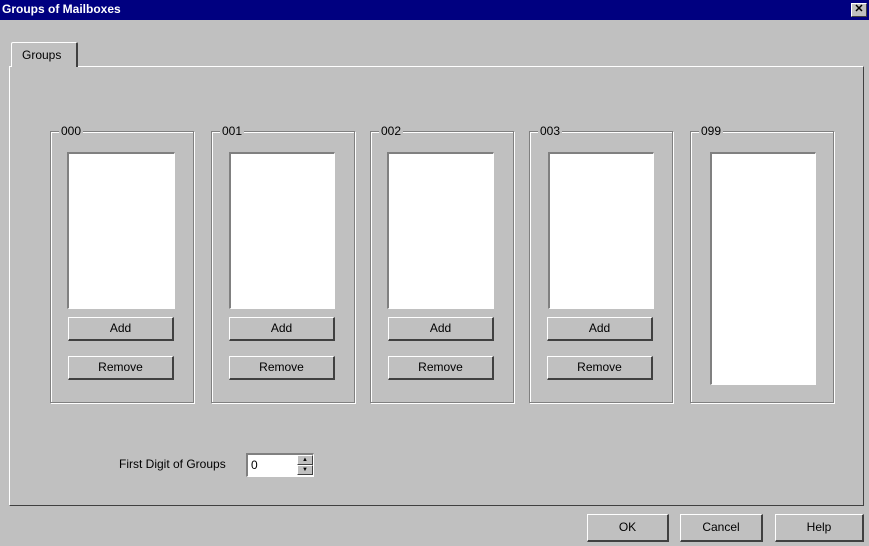  What do you see at coordinates (550, 131) in the screenshot?
I see `group-label: 003` at bounding box center [550, 131].